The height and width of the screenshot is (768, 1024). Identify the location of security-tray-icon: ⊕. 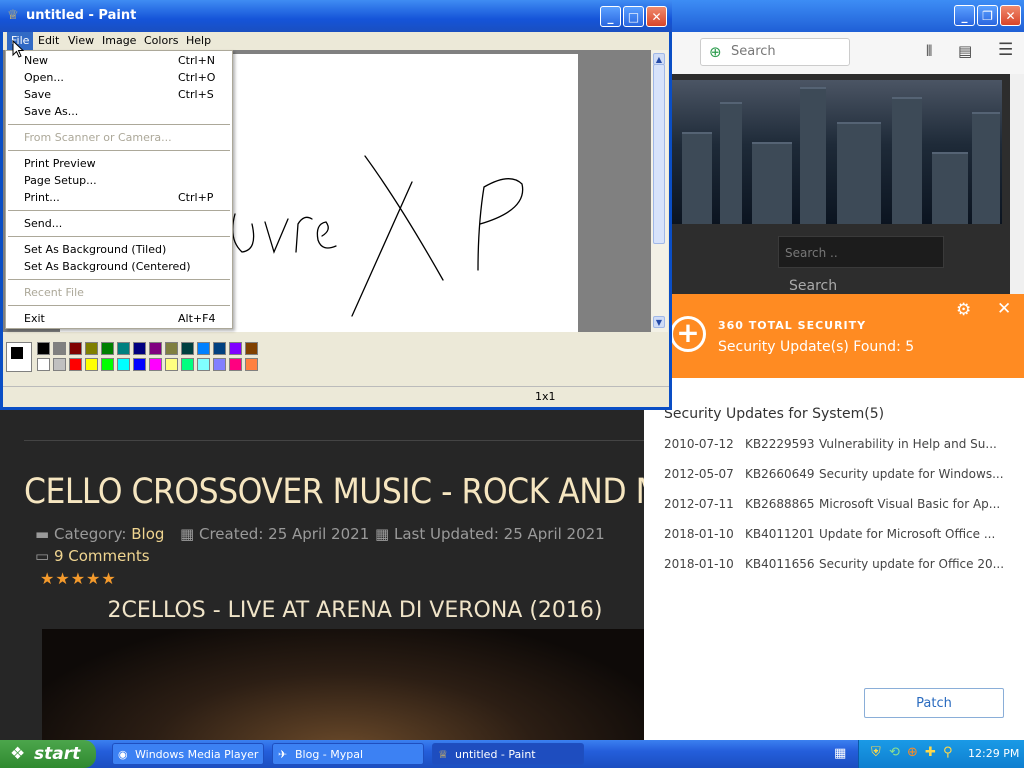
(912, 752).